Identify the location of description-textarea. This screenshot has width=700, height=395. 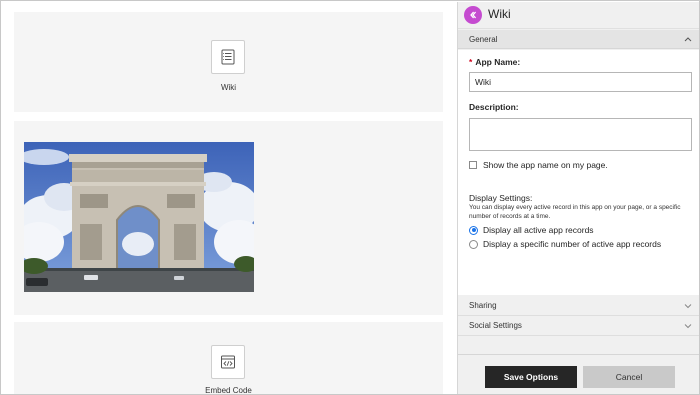
(580, 134).